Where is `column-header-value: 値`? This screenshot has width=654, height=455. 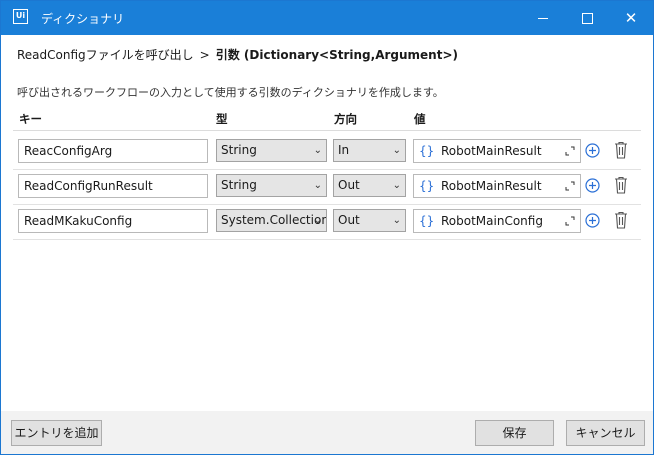
column-header-value: 値 is located at coordinates (420, 119).